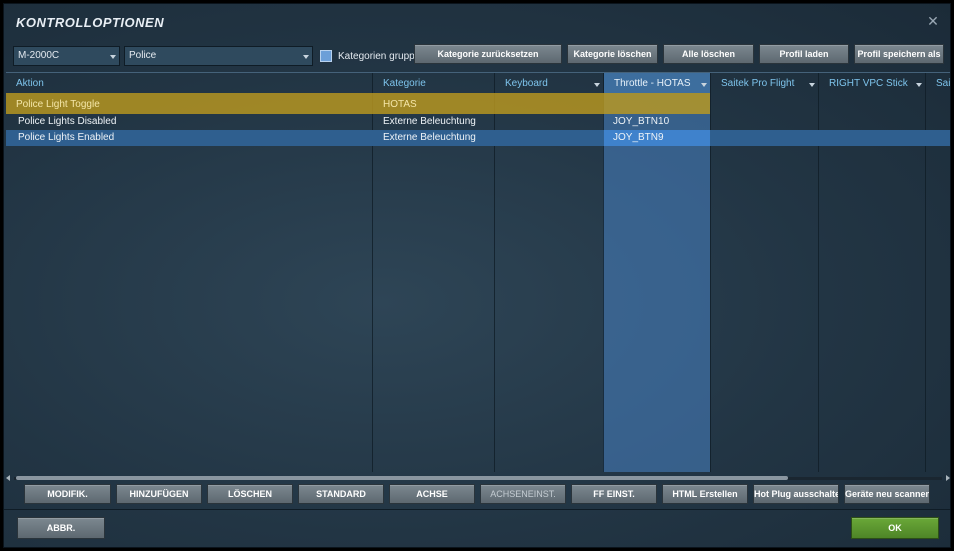 Image resolution: width=954 pixels, height=551 pixels. What do you see at coordinates (477, 509) in the screenshot?
I see `footer-divider` at bounding box center [477, 509].